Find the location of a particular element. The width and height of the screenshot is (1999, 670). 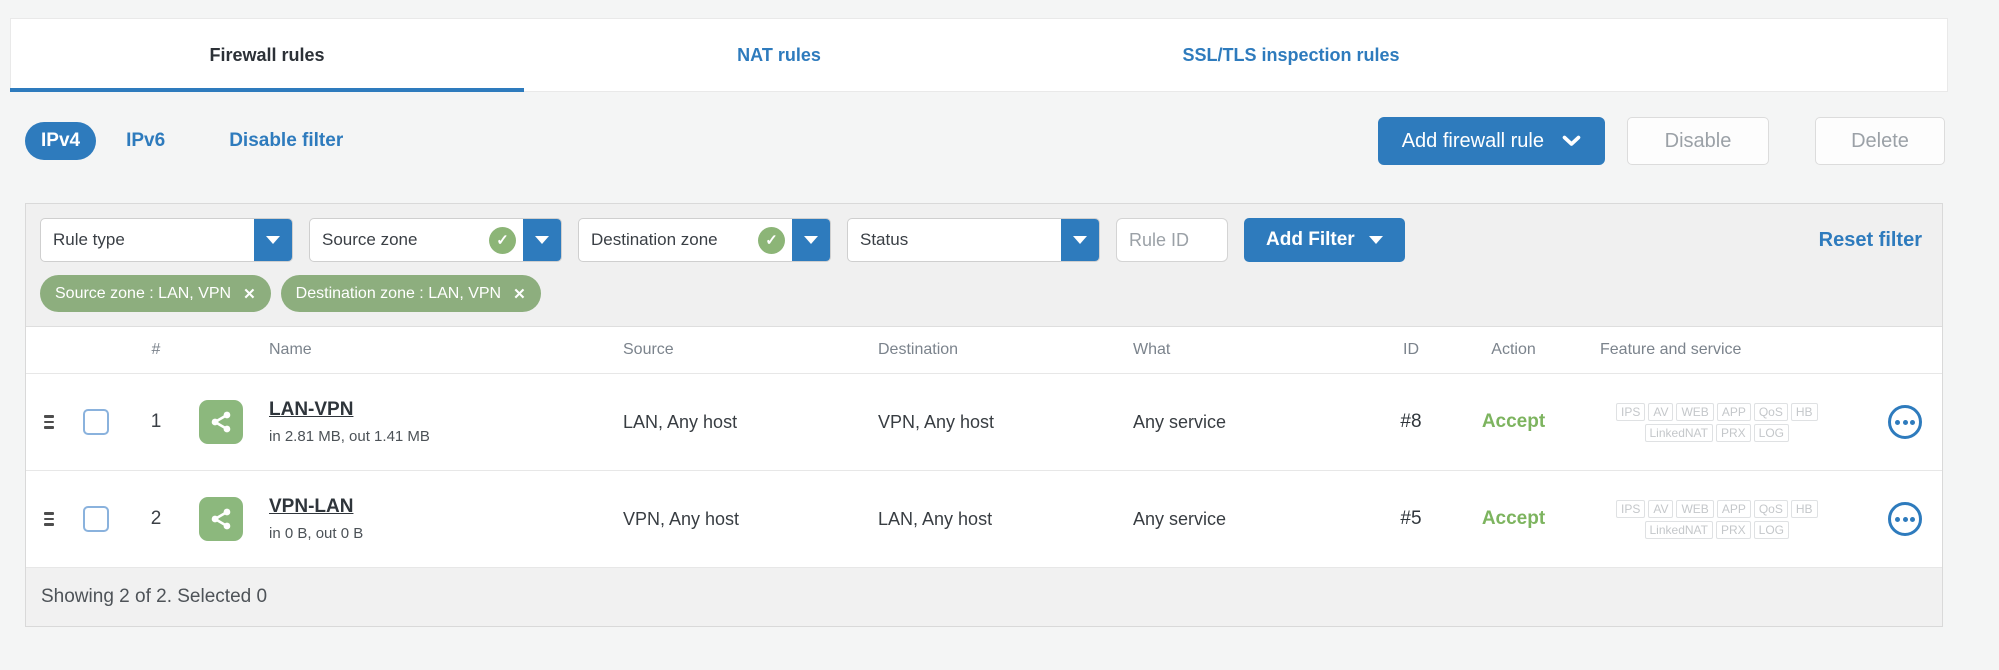

rule-traffic: in 0 B, out 0 B is located at coordinates (316, 533).